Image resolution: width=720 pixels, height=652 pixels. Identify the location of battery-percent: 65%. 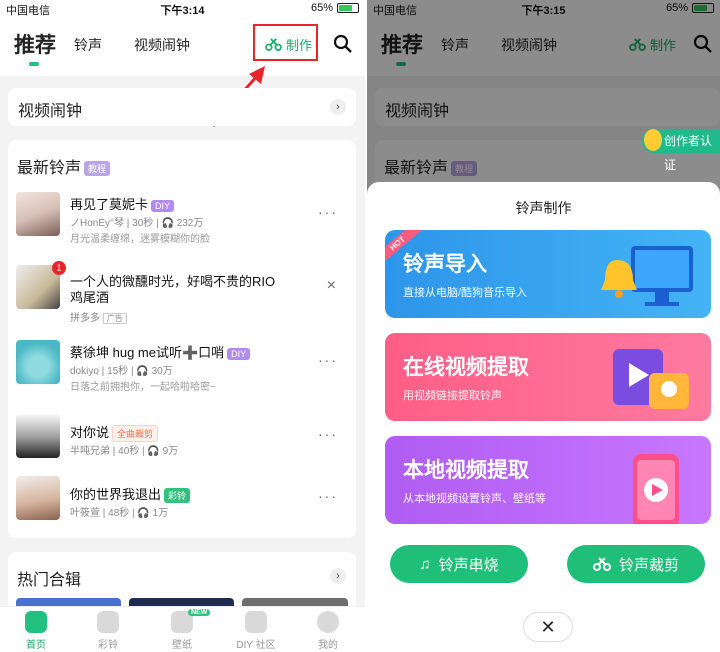
(321, 8).